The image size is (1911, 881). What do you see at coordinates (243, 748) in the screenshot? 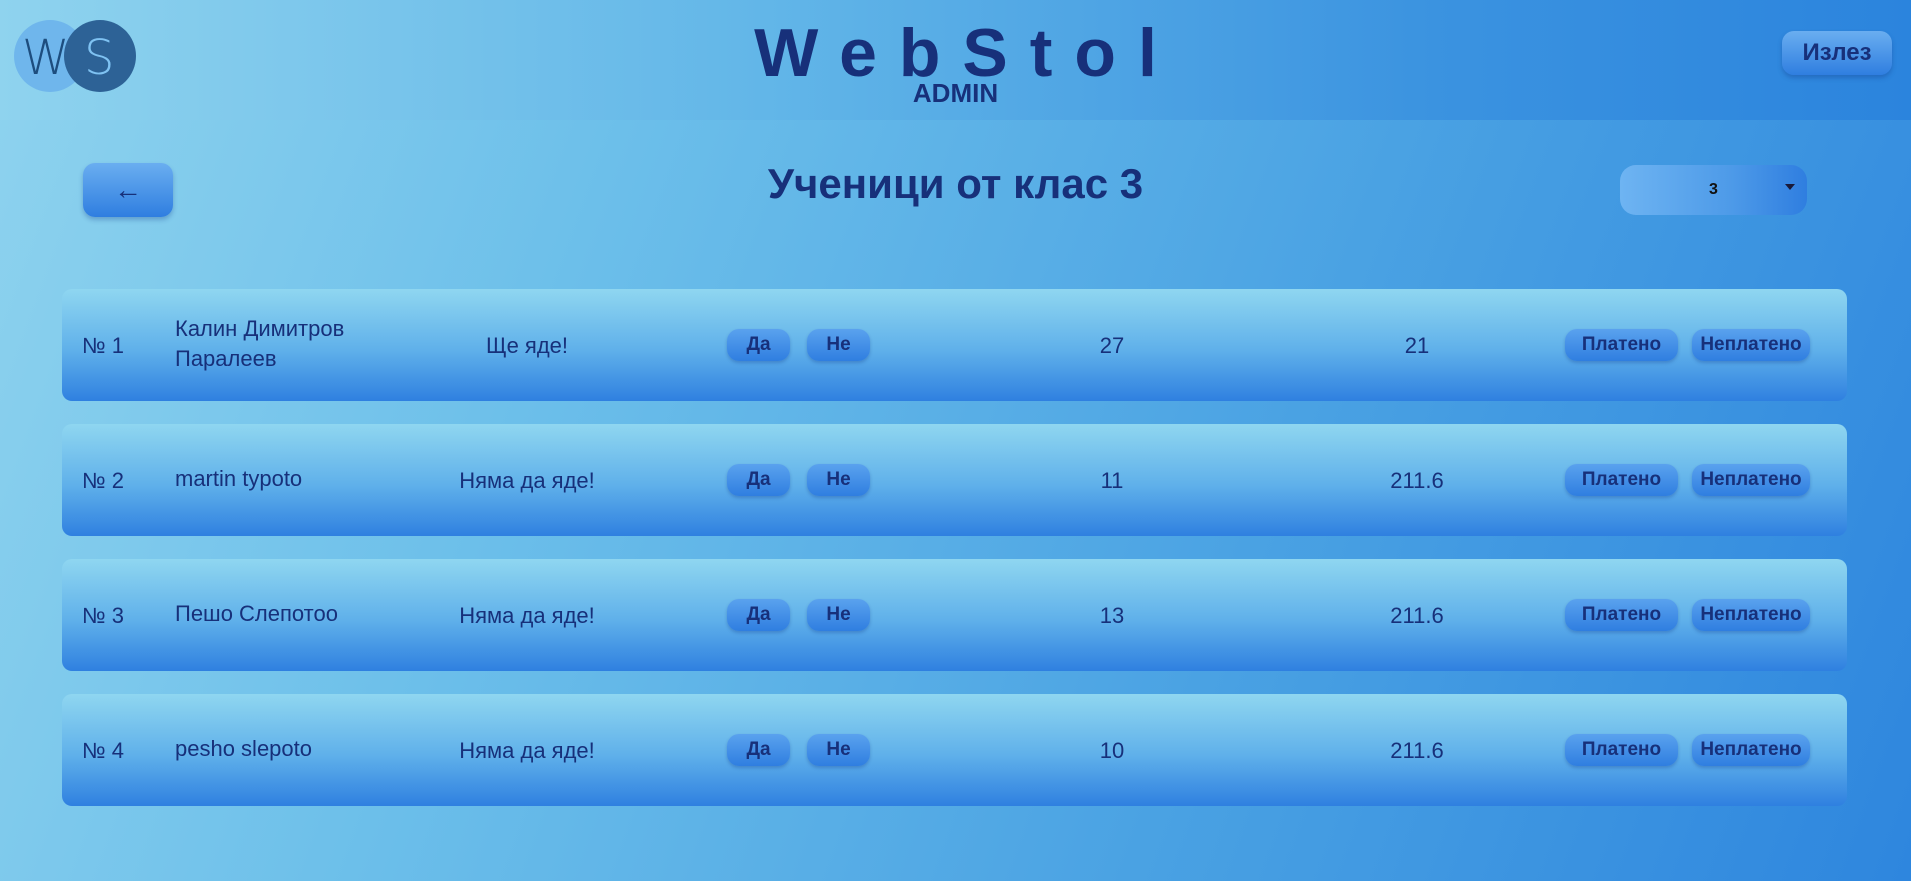
I see `student-name: pesho slepoto` at bounding box center [243, 748].